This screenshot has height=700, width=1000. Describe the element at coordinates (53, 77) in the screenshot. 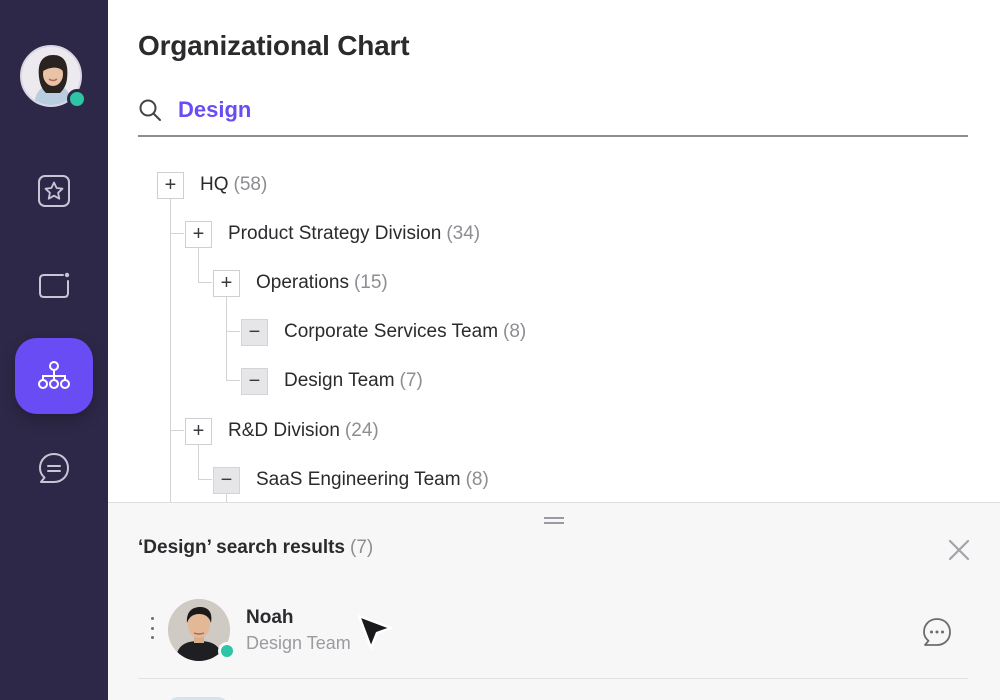

I see `user-avatar` at that location.